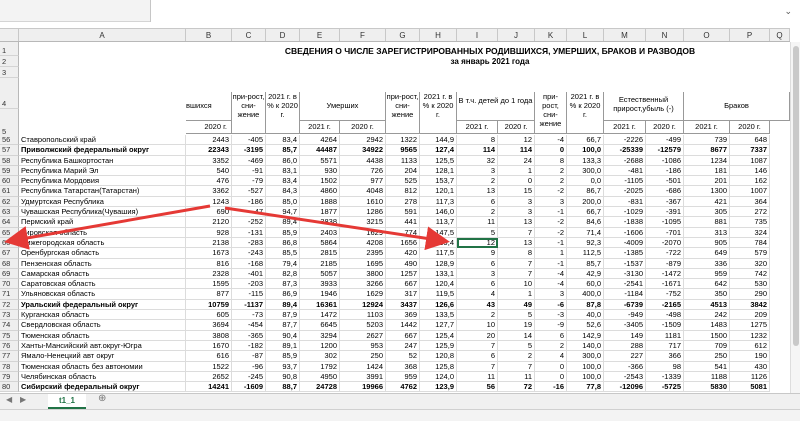 This screenshot has height=421, width=800. I want to click on region-name-cell: Свердловская область, so click(102, 325).